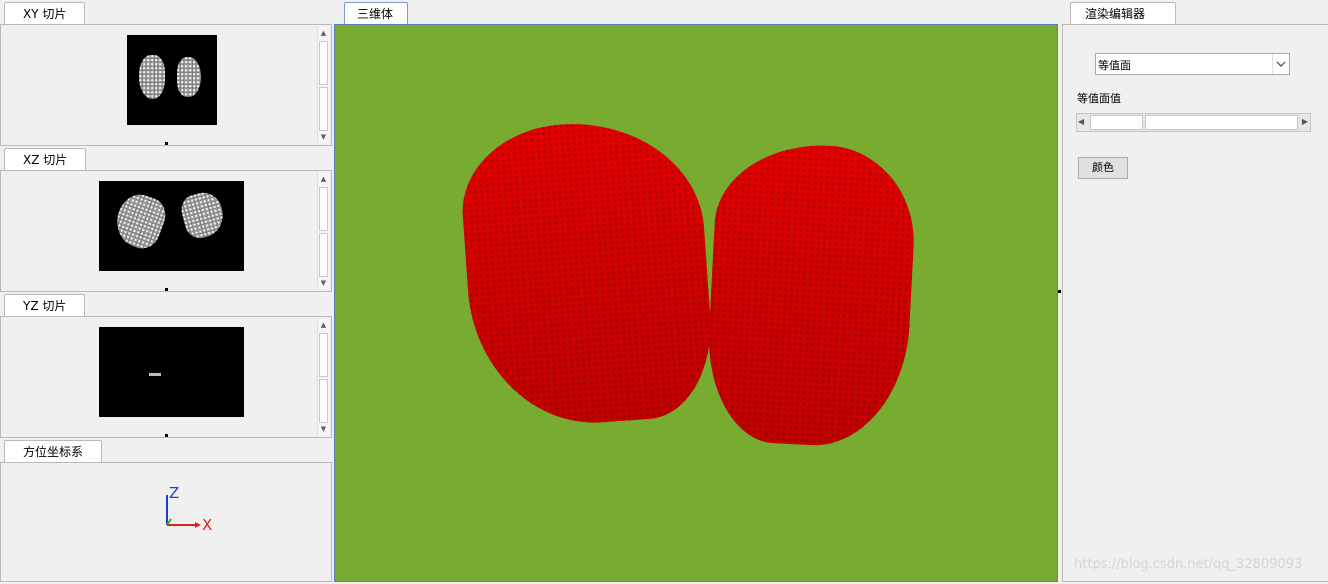 The height and width of the screenshot is (584, 1328). What do you see at coordinates (1221, 122) in the screenshot?
I see `slider-track-segment` at bounding box center [1221, 122].